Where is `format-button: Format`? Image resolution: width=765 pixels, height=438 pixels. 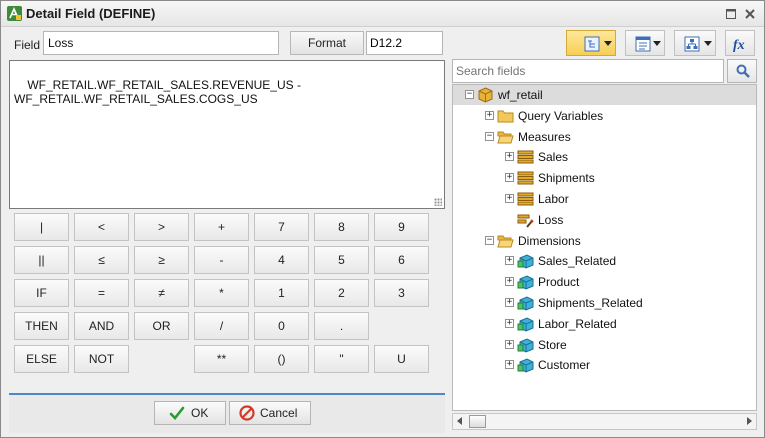
format-button: Format is located at coordinates (327, 43).